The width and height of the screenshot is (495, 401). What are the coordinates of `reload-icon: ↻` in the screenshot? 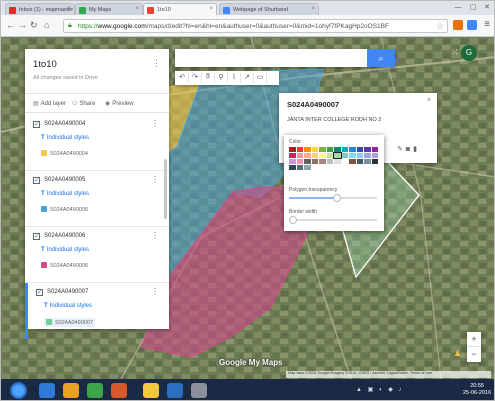 It's located at (34, 25).